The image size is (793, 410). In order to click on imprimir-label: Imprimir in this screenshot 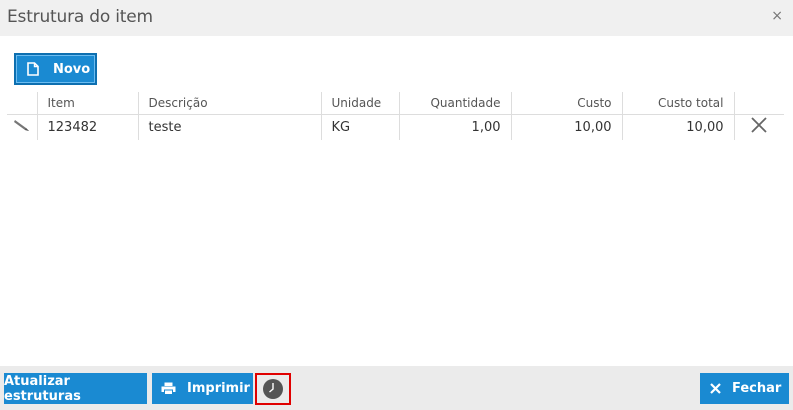, I will do `click(218, 388)`.